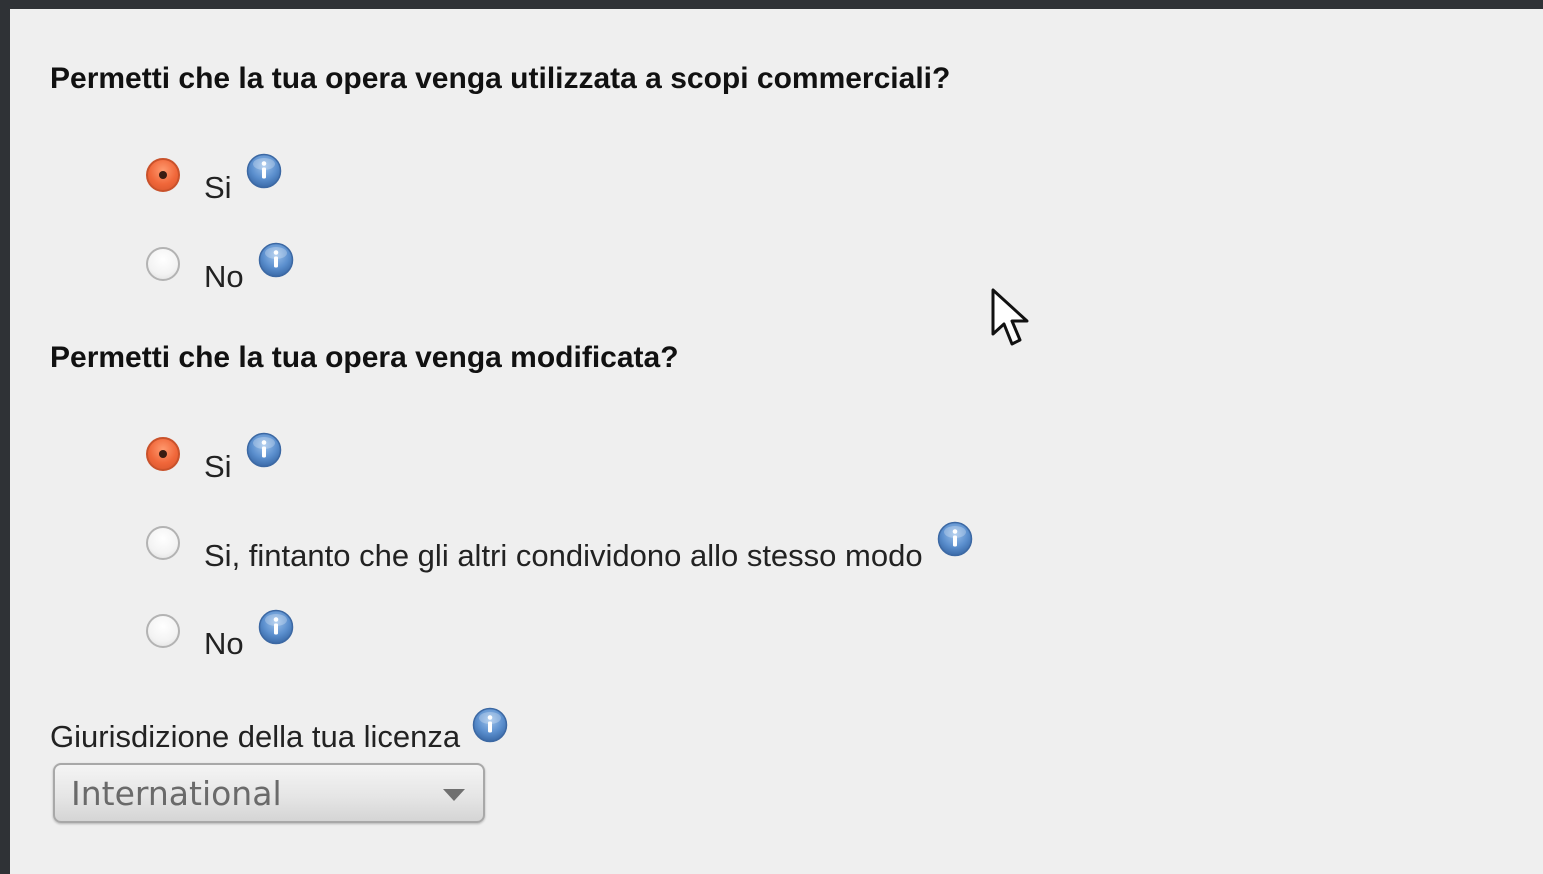 The width and height of the screenshot is (1543, 874). What do you see at coordinates (1010, 317) in the screenshot?
I see `mouse-pointer-icon` at bounding box center [1010, 317].